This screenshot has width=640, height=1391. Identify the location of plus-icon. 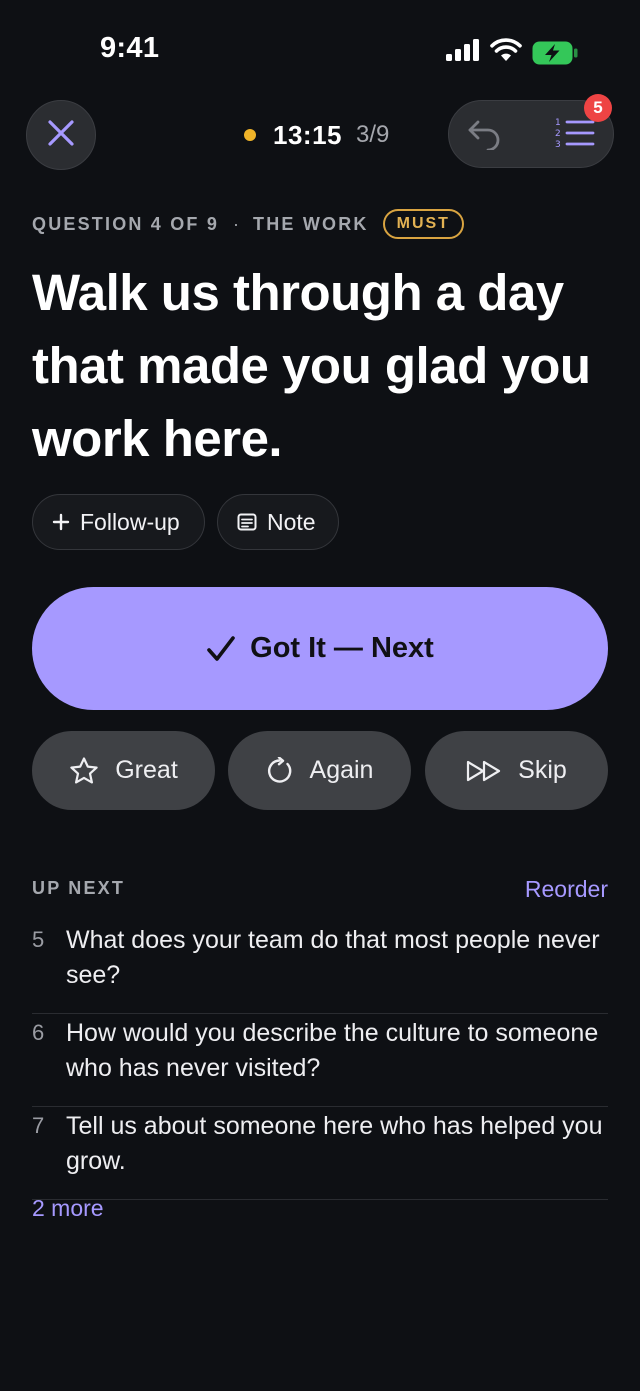
(61, 522).